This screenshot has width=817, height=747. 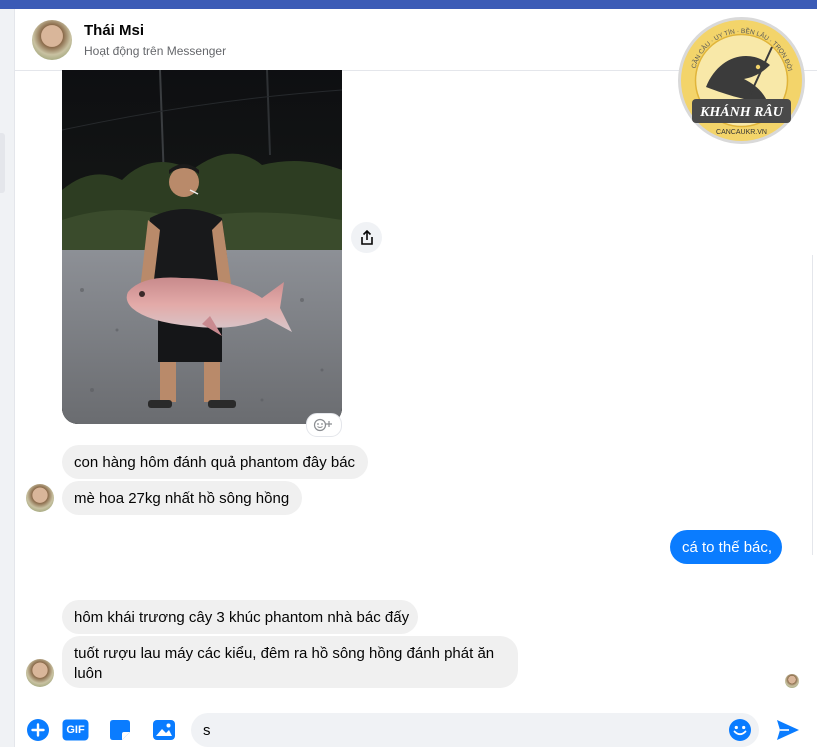 I want to click on svg-text: CANCAUKR.VN, so click(x=741, y=132).